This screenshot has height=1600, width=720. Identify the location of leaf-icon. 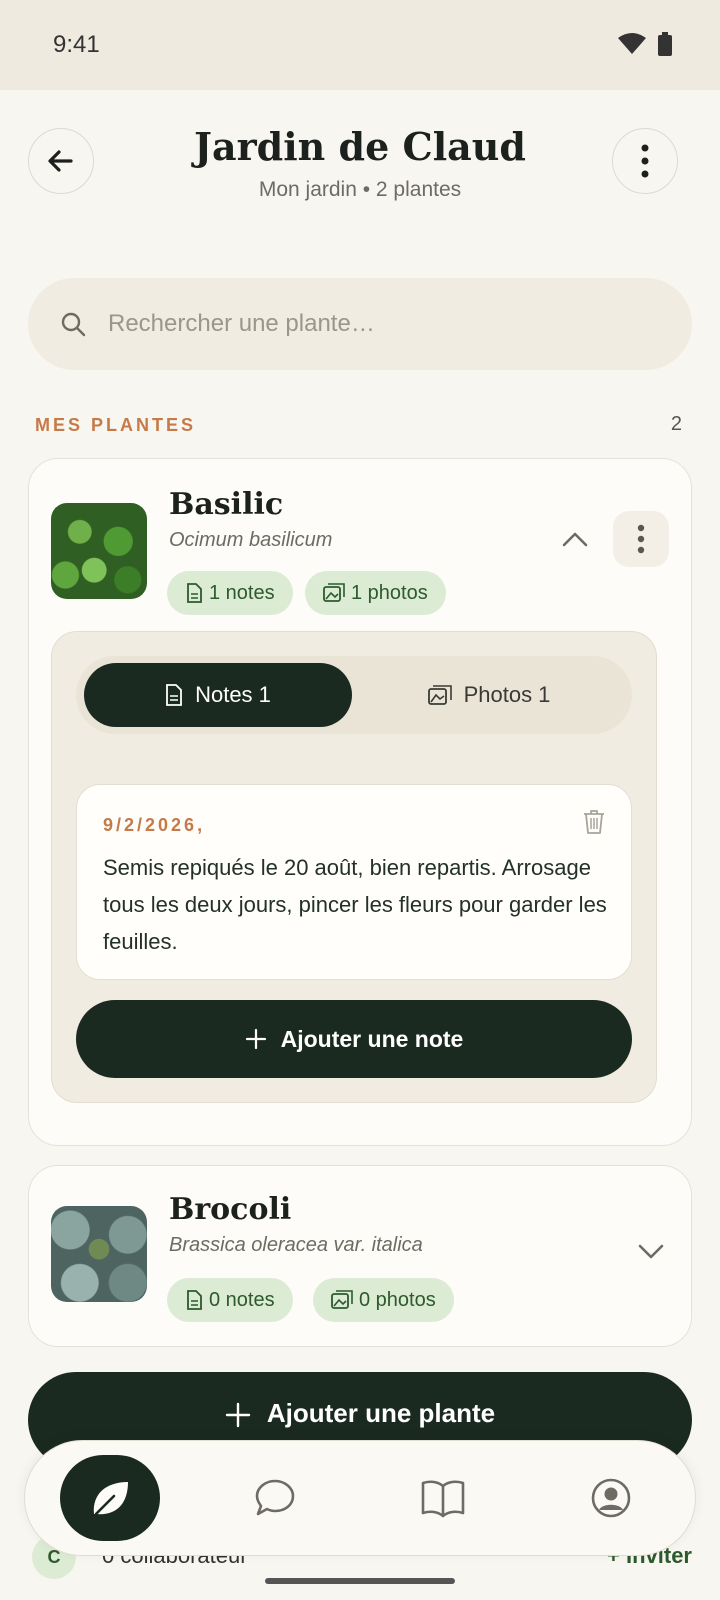
(110, 1499).